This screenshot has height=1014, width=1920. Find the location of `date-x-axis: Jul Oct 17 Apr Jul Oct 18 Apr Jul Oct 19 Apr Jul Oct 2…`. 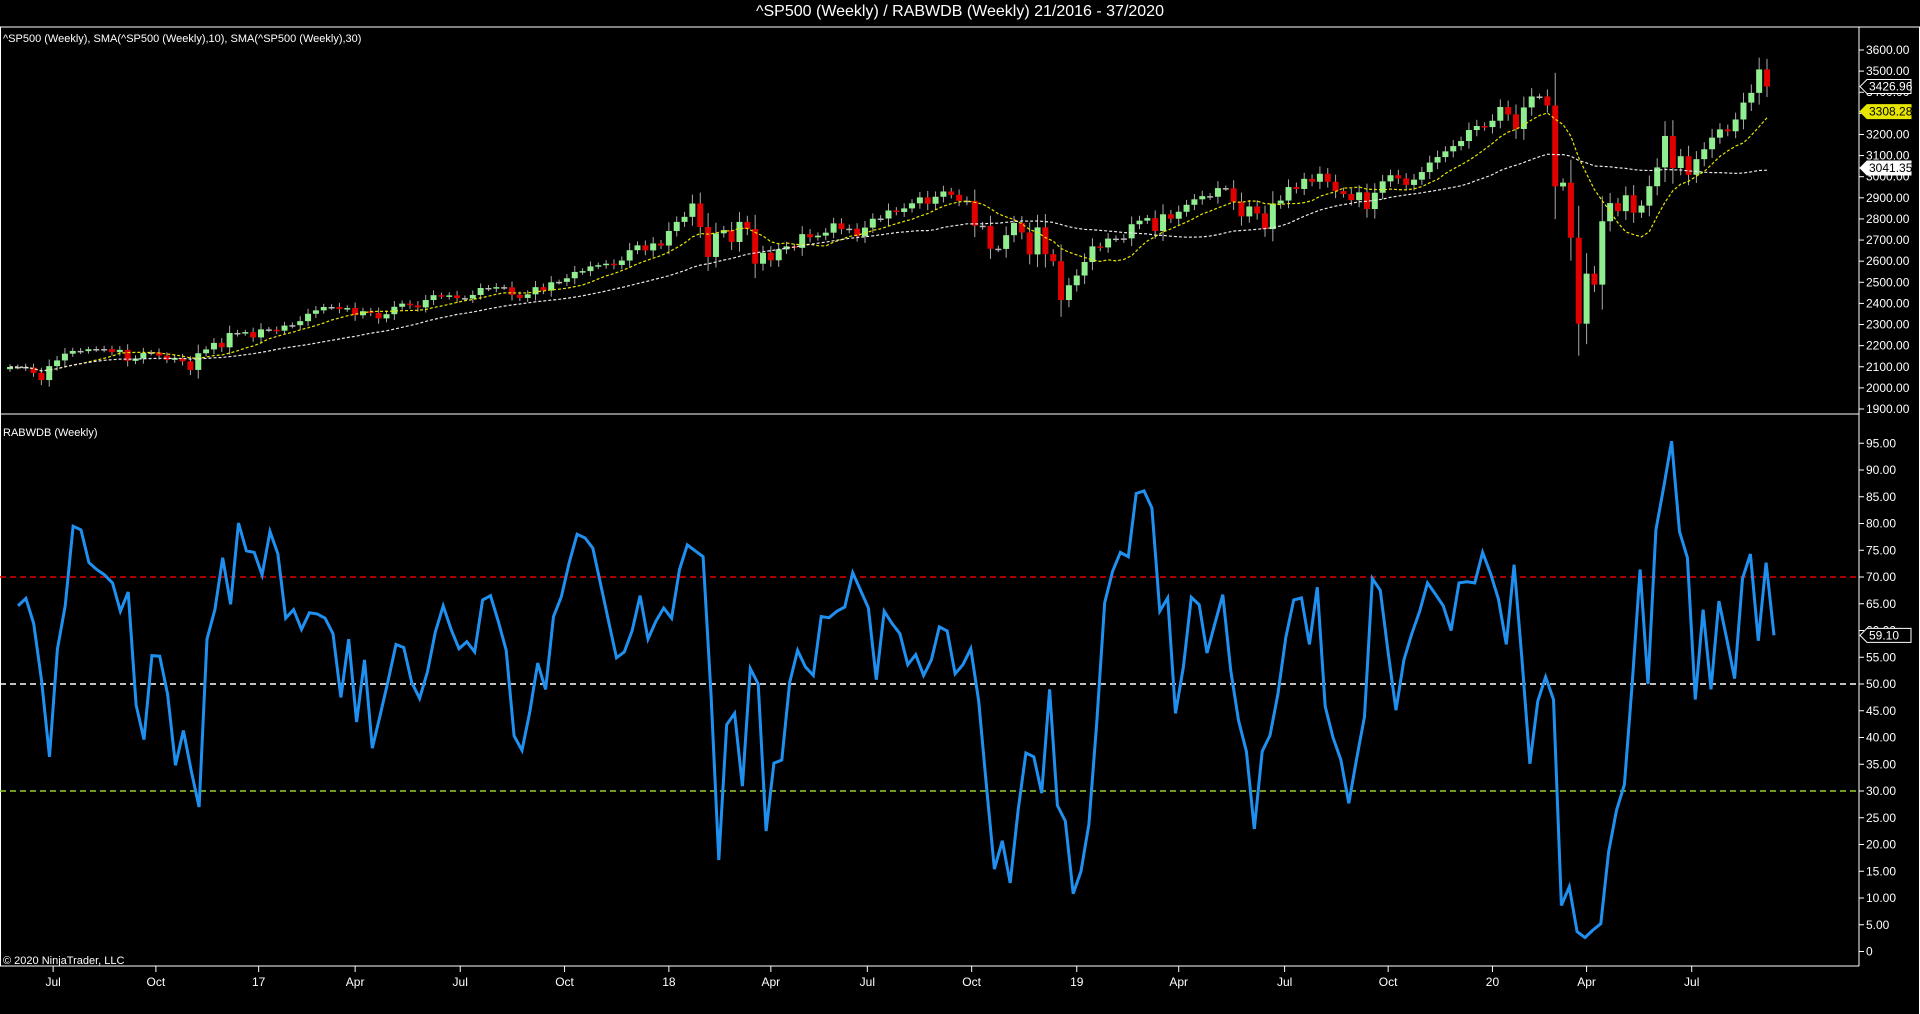

date-x-axis: Jul Oct 17 Apr Jul Oct 18 Apr Jul Oct 19 Apr Jul Oct 2… is located at coordinates (872, 977).